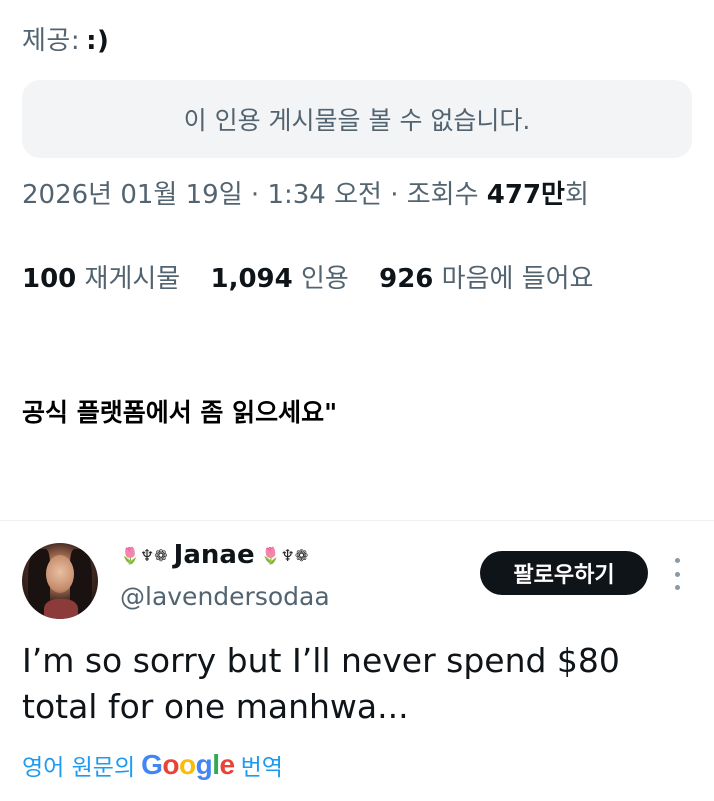 The height and width of the screenshot is (801, 714). What do you see at coordinates (132, 195) in the screenshot?
I see `post-date: 2026년 01월 19일` at bounding box center [132, 195].